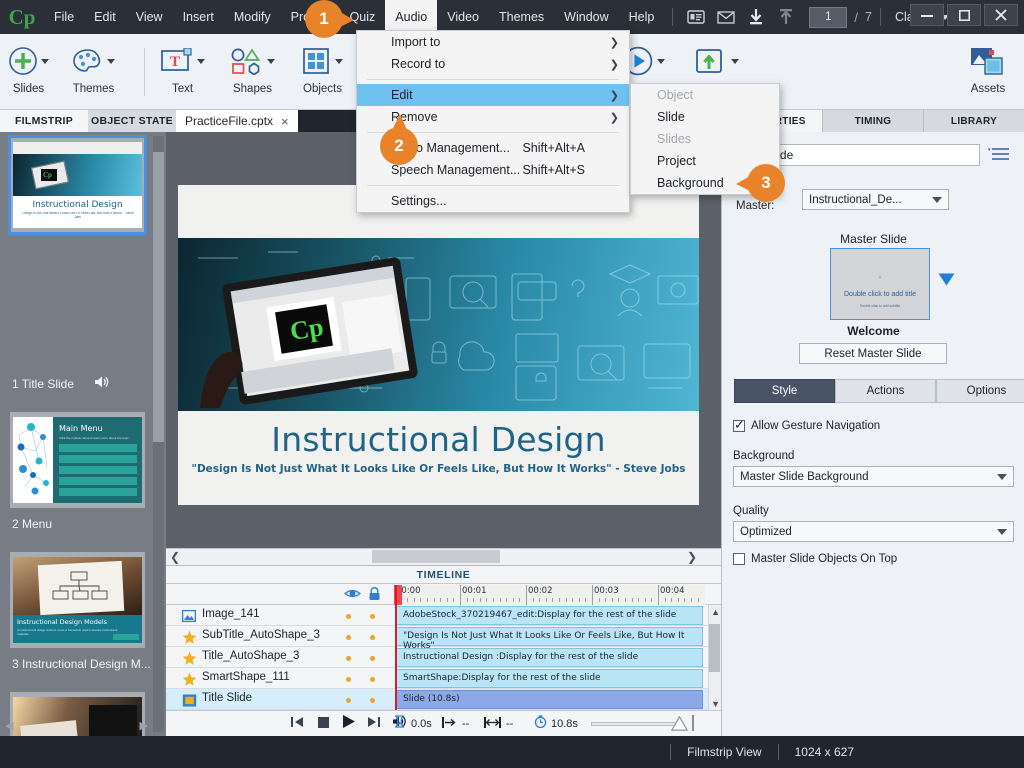 The image size is (1024, 768). I want to click on menu-item-import-to: Import to ❯, so click(493, 42).